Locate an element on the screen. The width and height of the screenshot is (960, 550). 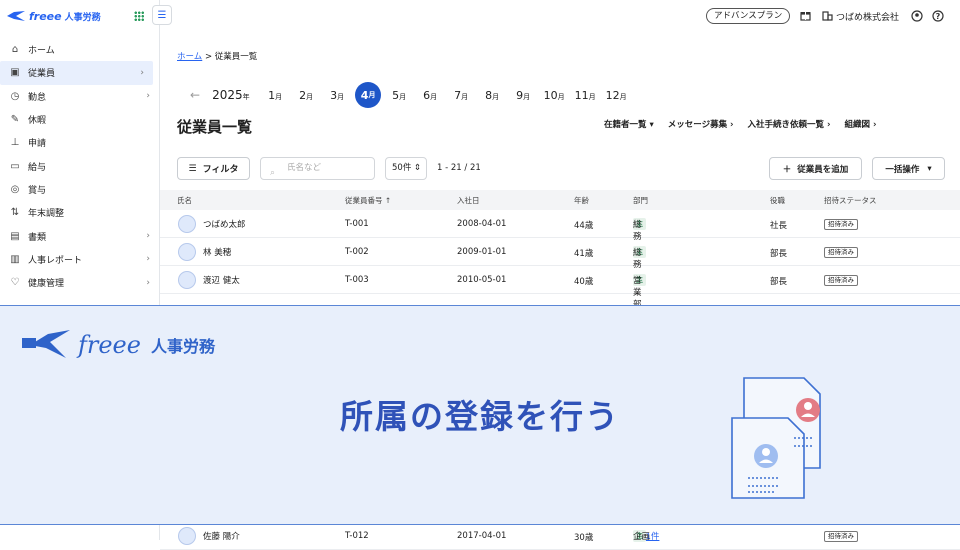
sidebar-item-4: ⊥ 申請 is located at coordinates (79, 142).